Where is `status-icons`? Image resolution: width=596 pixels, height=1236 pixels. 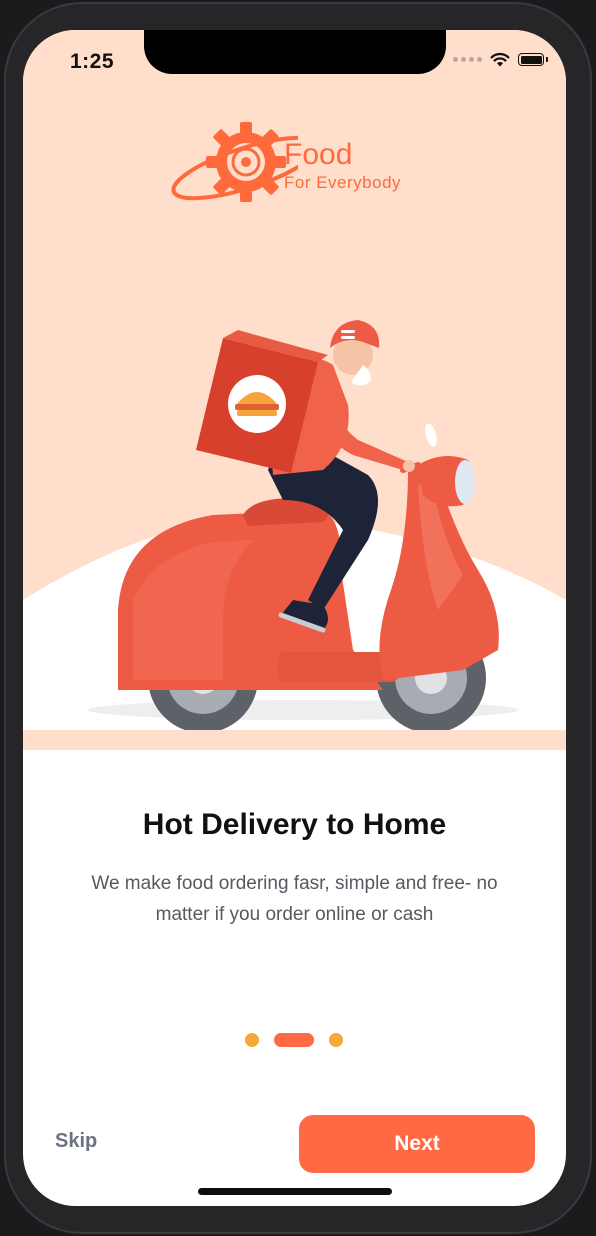
status-icons is located at coordinates (500, 59).